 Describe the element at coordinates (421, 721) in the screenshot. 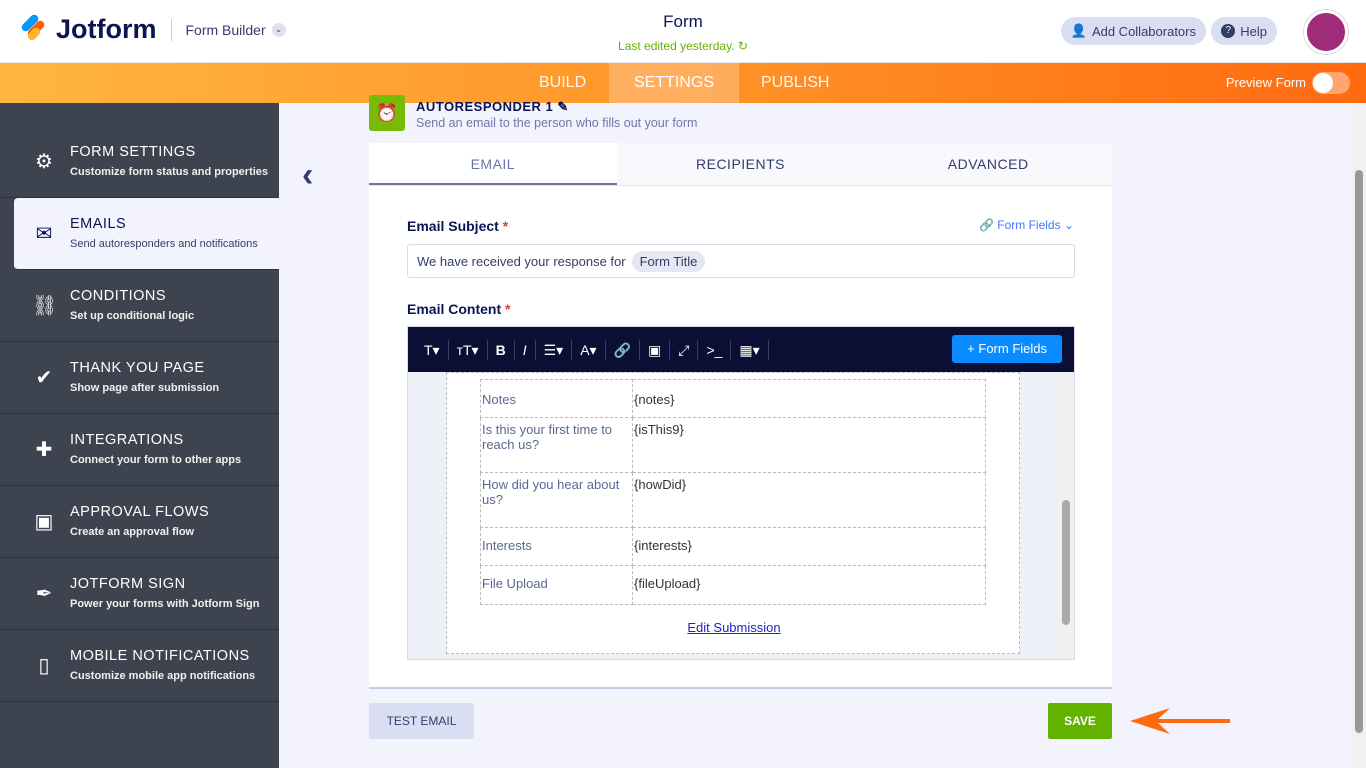

I see `test-email-button: TEST EMAIL` at that location.